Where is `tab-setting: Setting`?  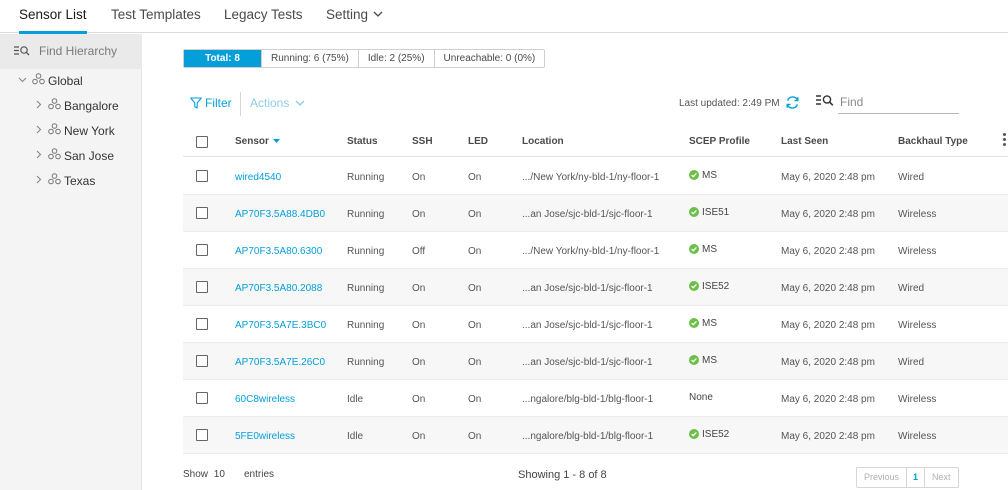
tab-setting: Setting is located at coordinates (354, 20).